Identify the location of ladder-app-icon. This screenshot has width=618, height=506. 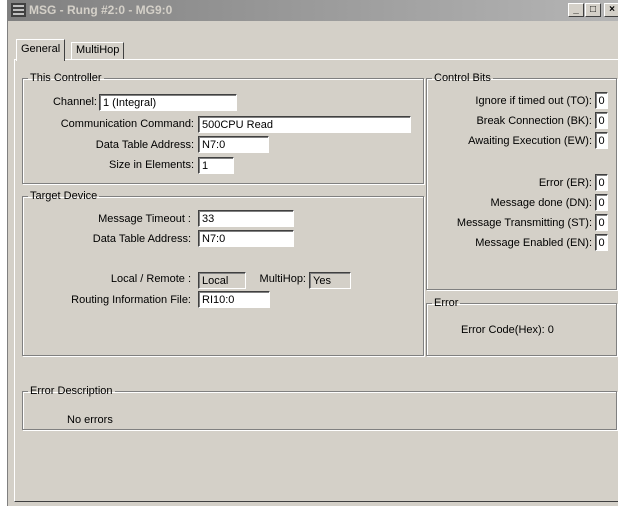
(18, 10).